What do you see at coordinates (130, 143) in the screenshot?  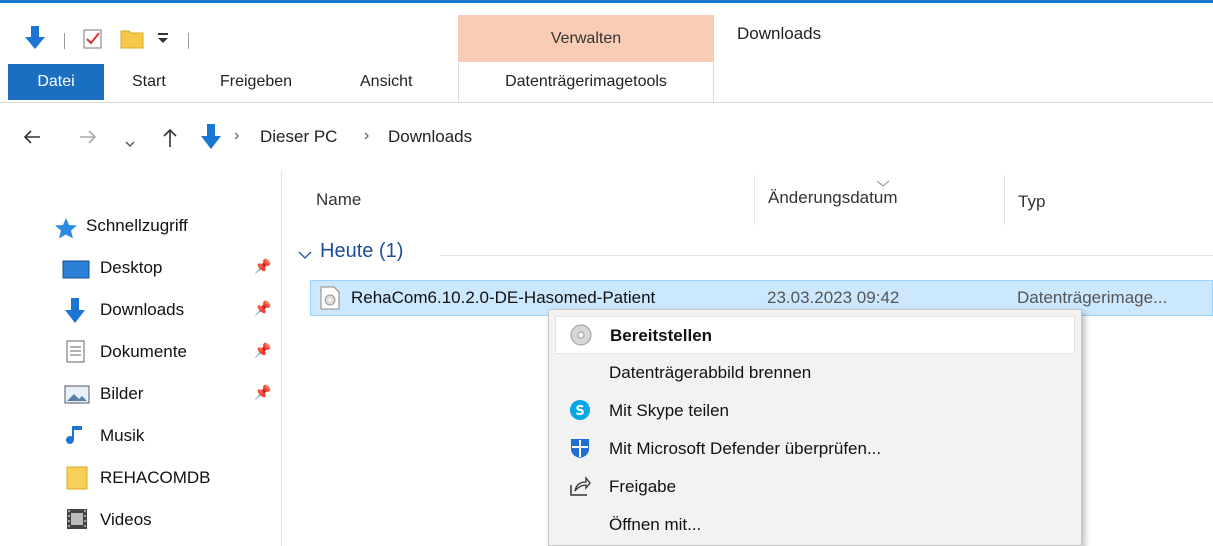 I see `recent-locations-chevron-icon` at bounding box center [130, 143].